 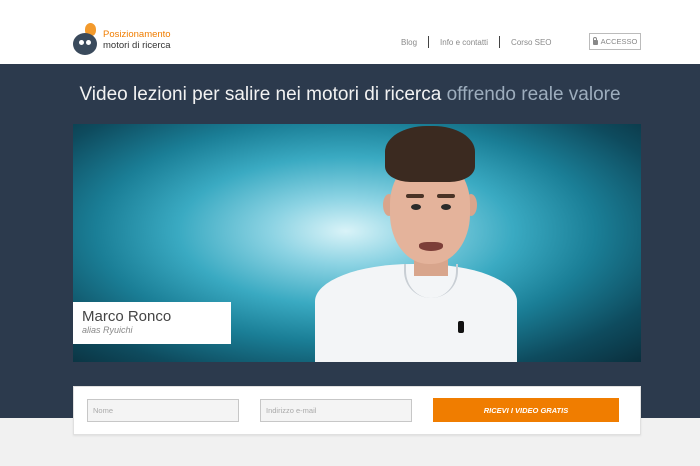 I want to click on get-free-videos-button: RICEVI I VIDEO GRATIS, so click(x=526, y=410).